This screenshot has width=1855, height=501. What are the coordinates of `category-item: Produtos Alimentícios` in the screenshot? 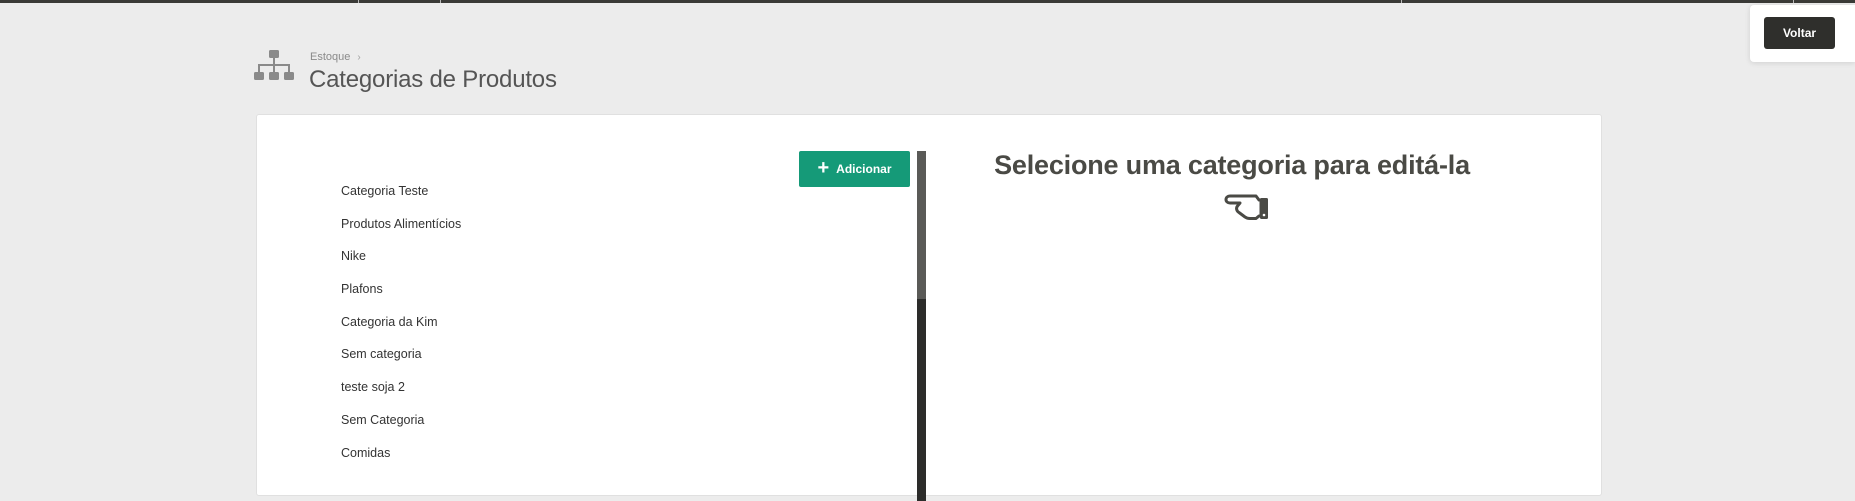 It's located at (401, 224).